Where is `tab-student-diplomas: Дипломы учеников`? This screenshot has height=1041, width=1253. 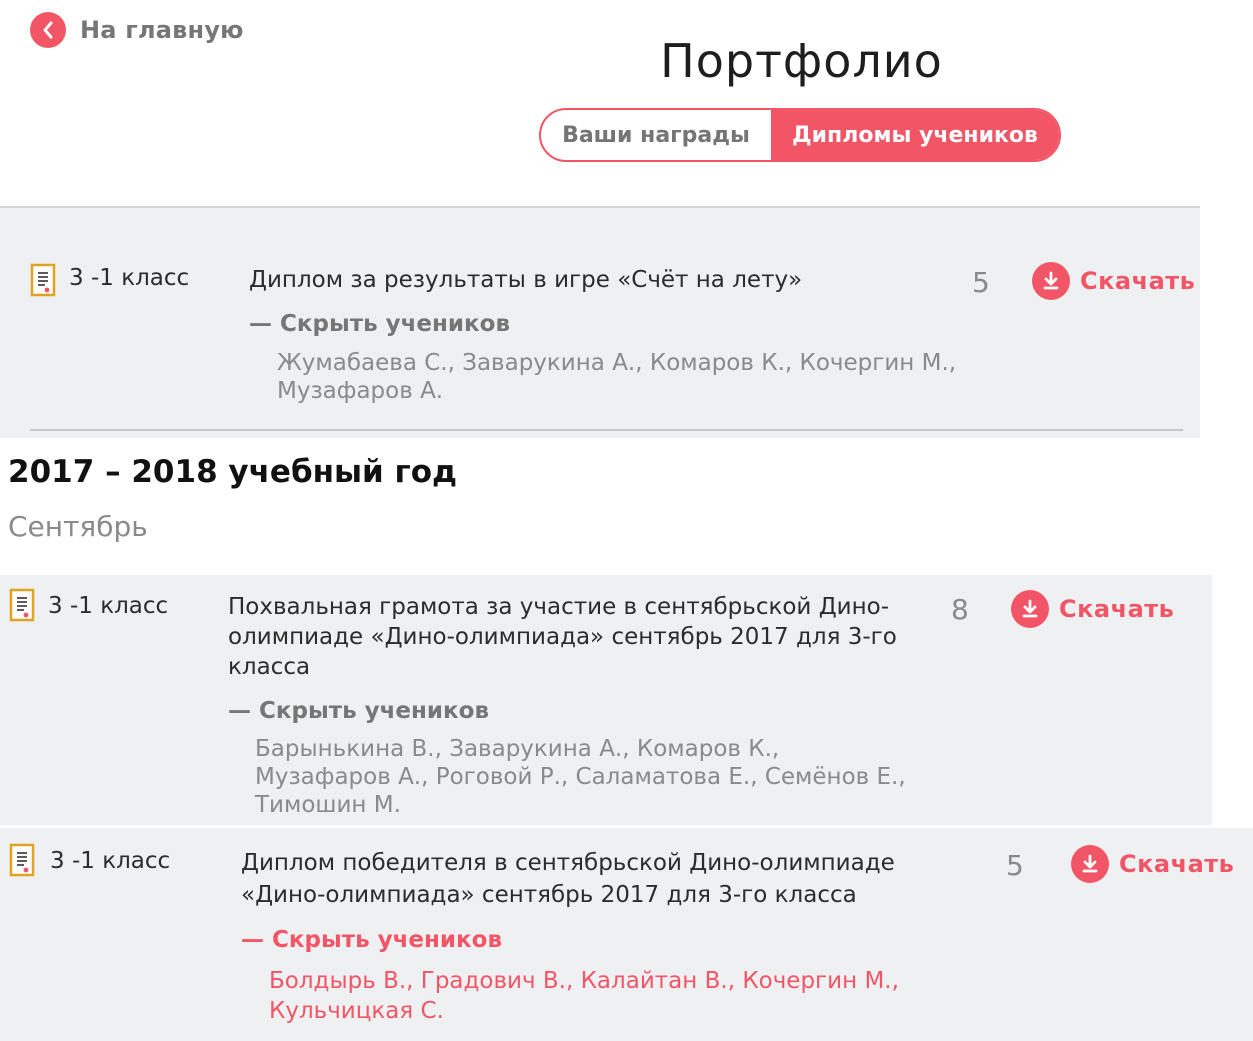
tab-student-diplomas: Дипломы учеников is located at coordinates (915, 135).